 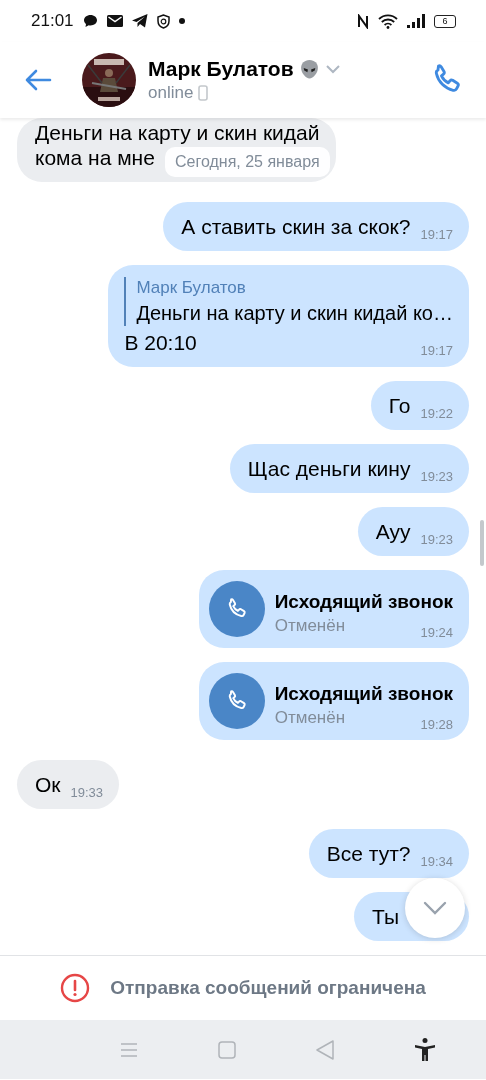 I want to click on paper-plane-icon, so click(x=139, y=21).